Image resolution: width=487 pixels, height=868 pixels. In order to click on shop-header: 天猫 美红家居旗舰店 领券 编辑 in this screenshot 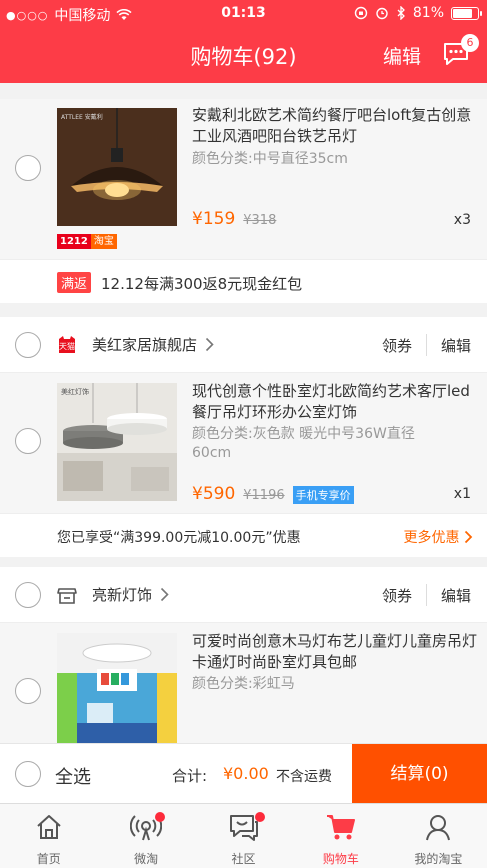, I will do `click(243, 345)`.